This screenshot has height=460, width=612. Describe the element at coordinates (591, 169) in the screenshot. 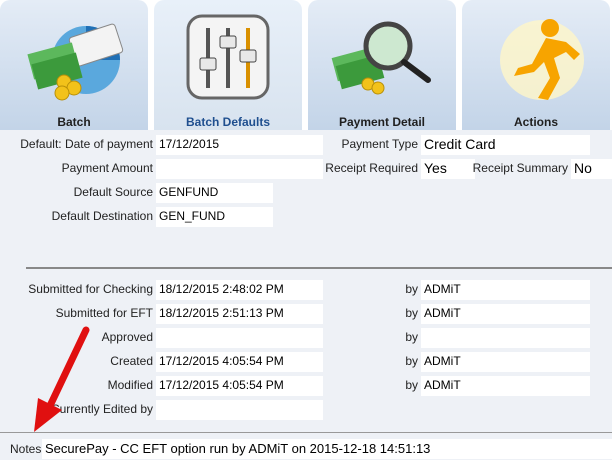

I see `receipt-summary-field: No` at that location.